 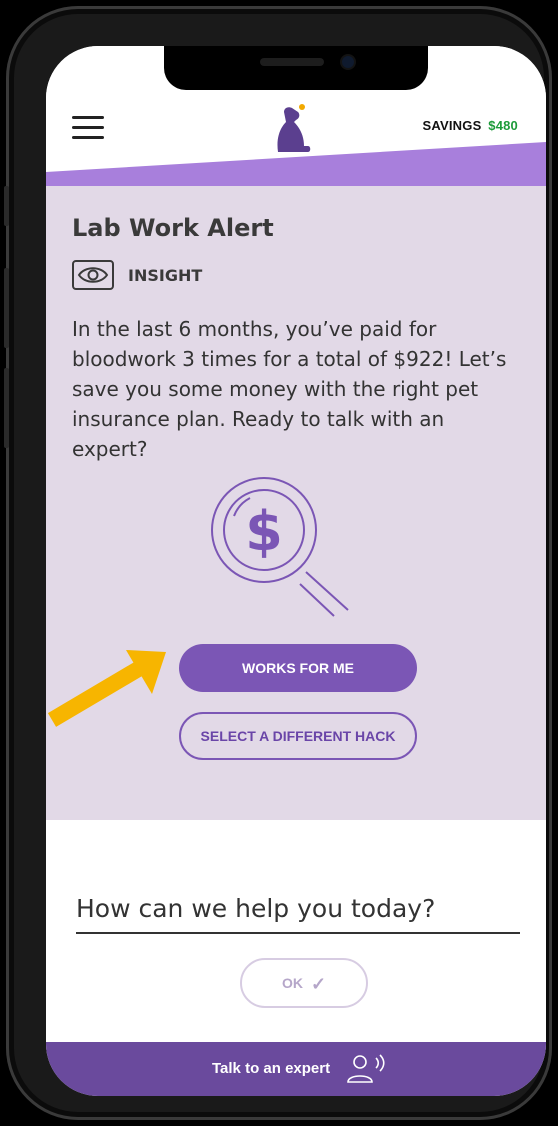 What do you see at coordinates (503, 125) in the screenshot?
I see `savings-amount: $480` at bounding box center [503, 125].